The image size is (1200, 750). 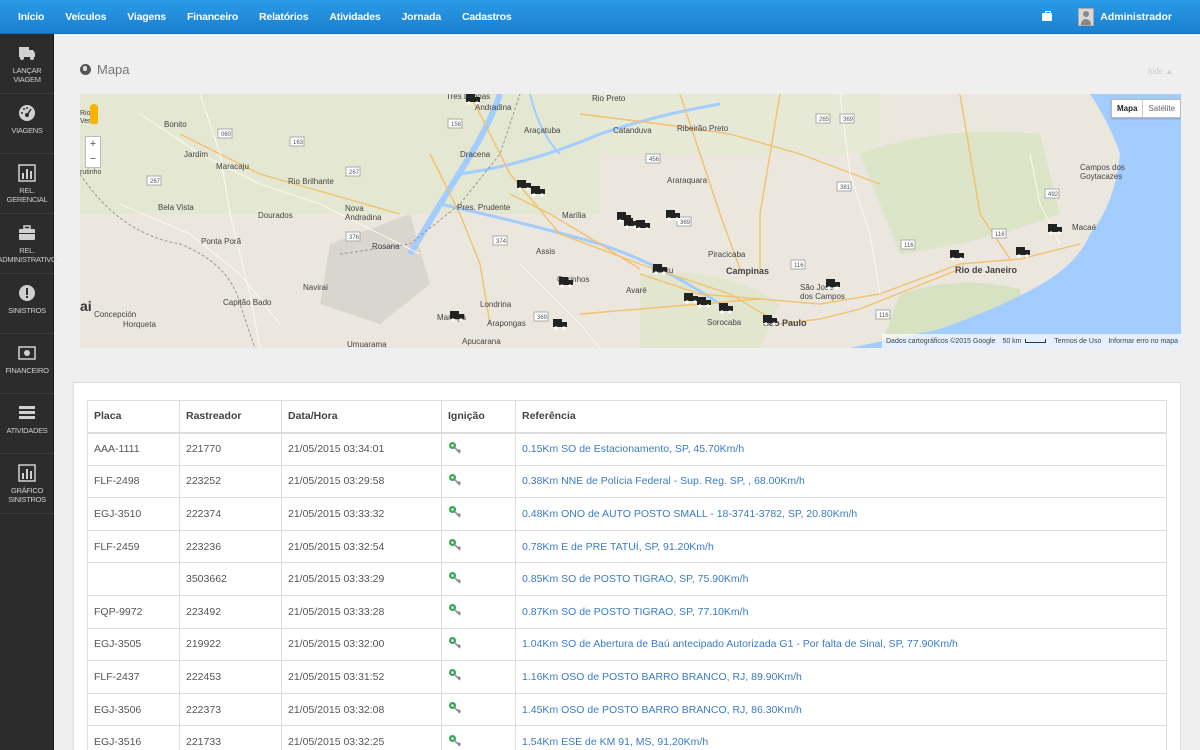 I want to click on avatar, so click(x=1086, y=17).